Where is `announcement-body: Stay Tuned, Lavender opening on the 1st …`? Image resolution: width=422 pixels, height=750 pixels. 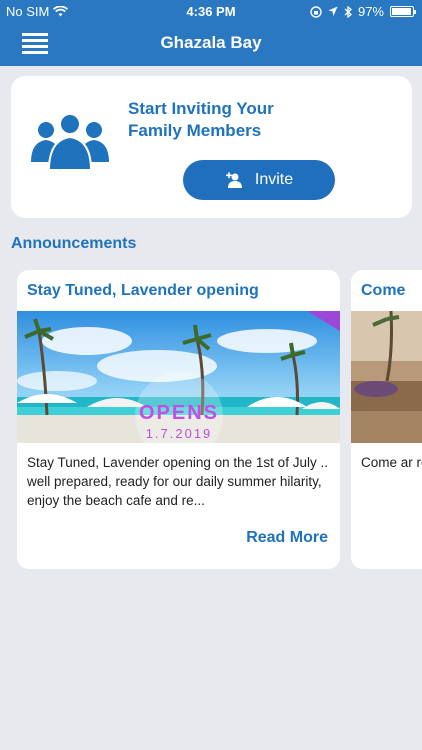 announcement-body: Stay Tuned, Lavender opening on the 1st … is located at coordinates (177, 481).